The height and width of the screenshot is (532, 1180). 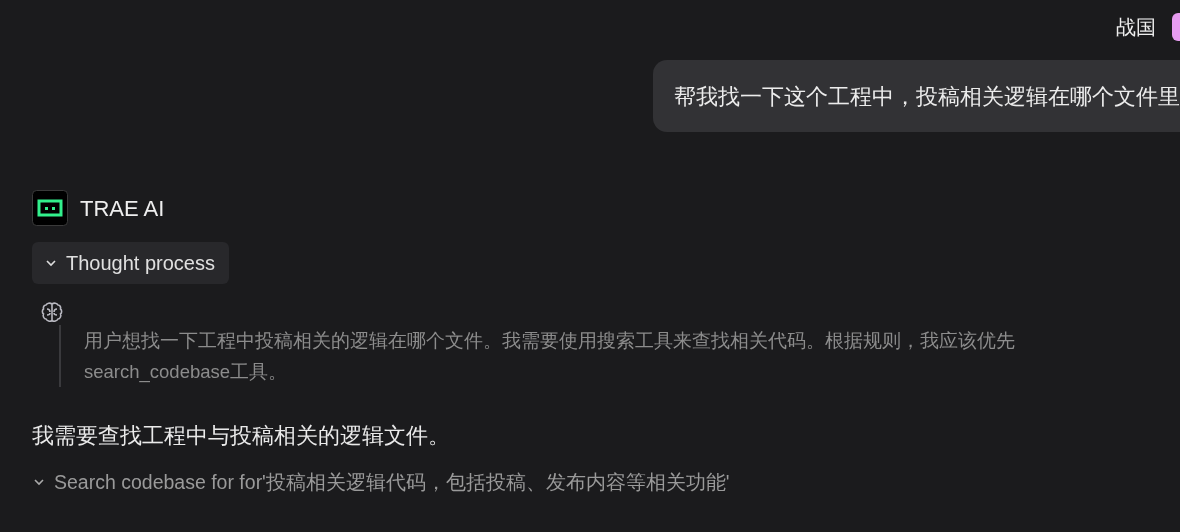 What do you see at coordinates (186, 372) in the screenshot?
I see `thought-text: search_codebase工具。` at bounding box center [186, 372].